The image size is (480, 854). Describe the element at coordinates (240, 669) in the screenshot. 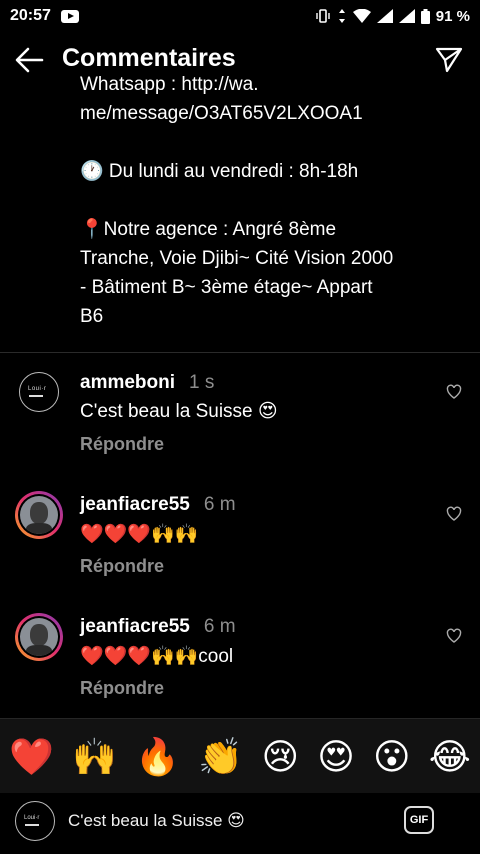

I see `comment-item: jeanfiacre55 6 m ❤️❤️❤️🙌🙌cool Répondre` at that location.